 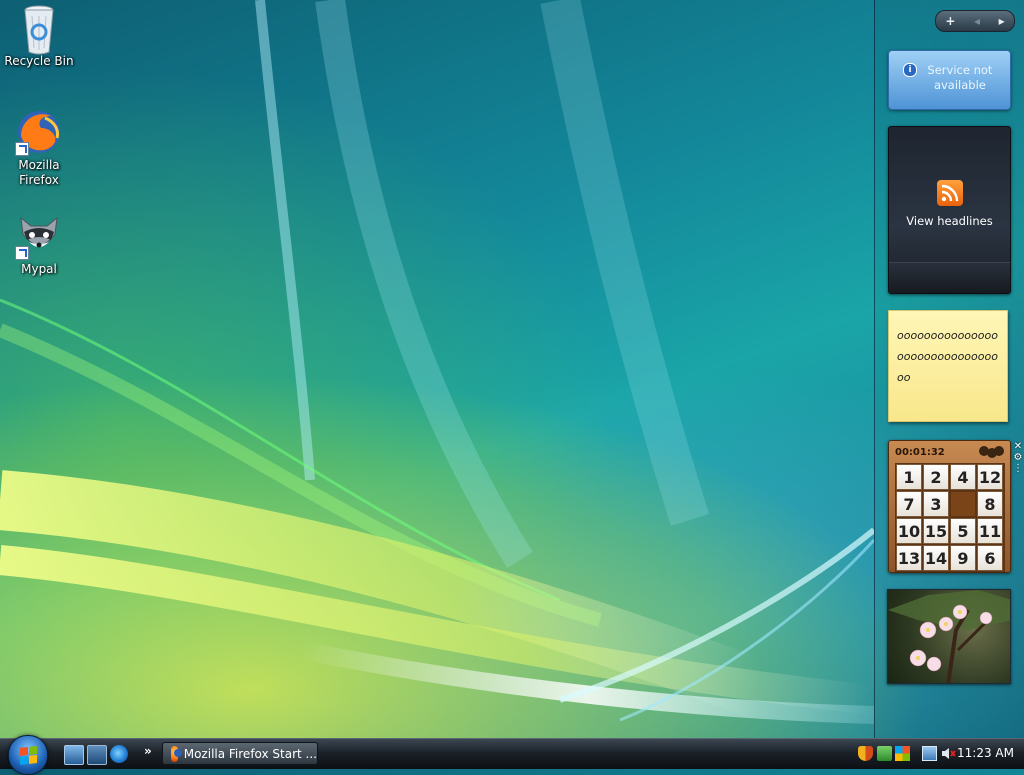 What do you see at coordinates (512, 755) in the screenshot?
I see `taskbar: » Mozilla Firefox Start ... 11:23 AM` at bounding box center [512, 755].